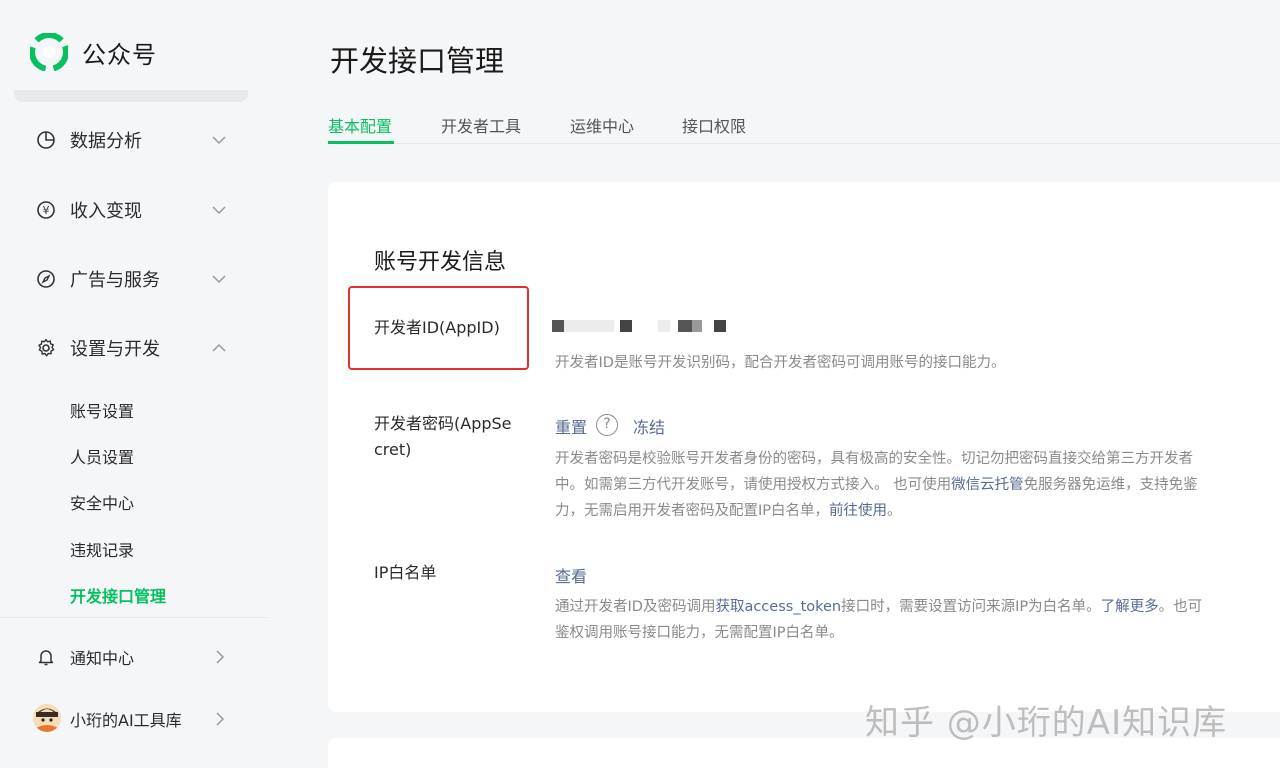 Image resolution: width=1280 pixels, height=768 pixels. Describe the element at coordinates (46, 347) in the screenshot. I see `gear-icon` at that location.